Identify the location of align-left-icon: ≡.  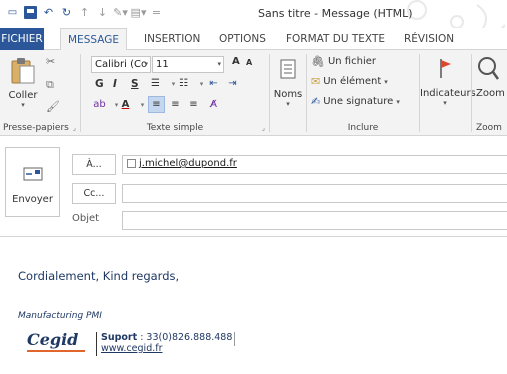
(156, 104).